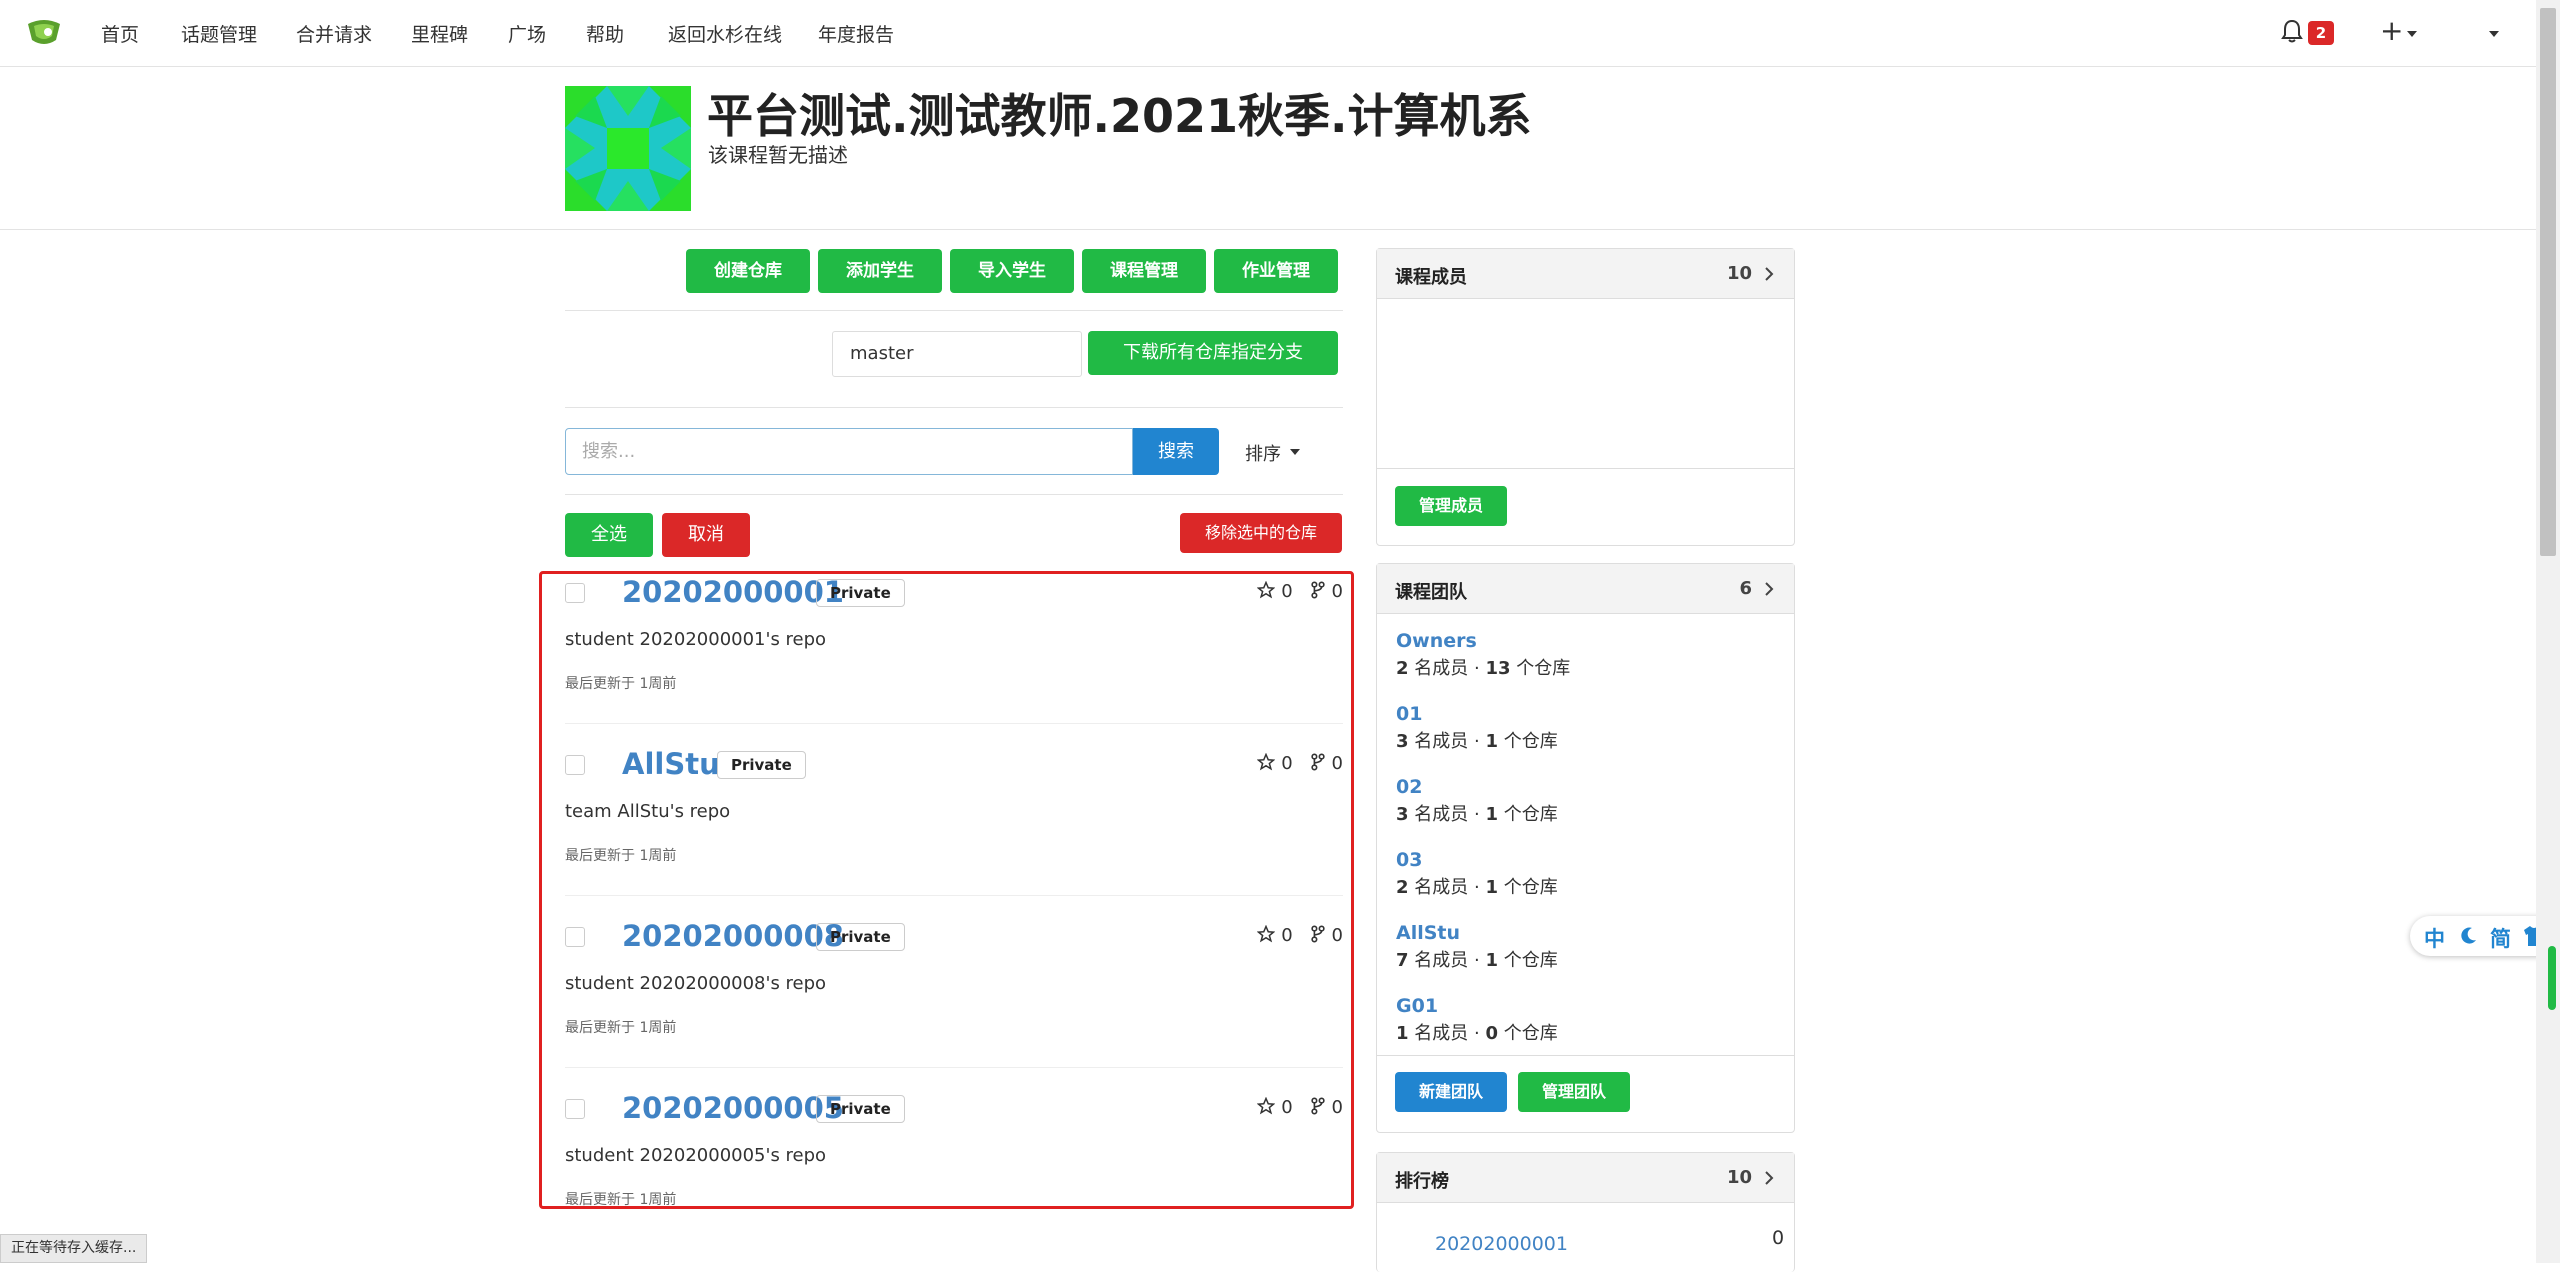 The image size is (2560, 1272). Describe the element at coordinates (1409, 860) in the screenshot. I see `team-name-link: 03` at that location.